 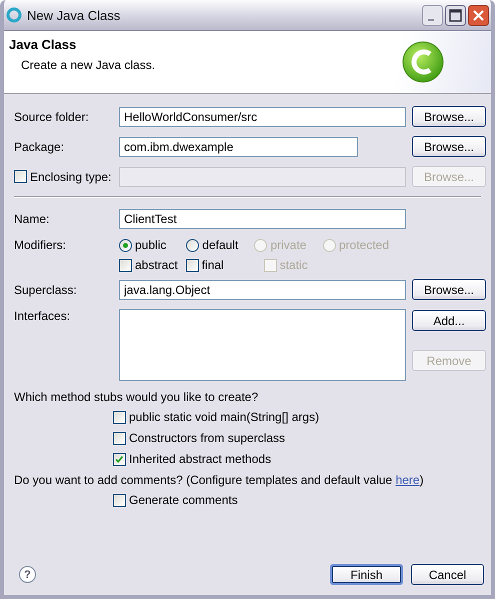 What do you see at coordinates (88, 65) in the screenshot?
I see `page-description: Create a new Java class.` at bounding box center [88, 65].